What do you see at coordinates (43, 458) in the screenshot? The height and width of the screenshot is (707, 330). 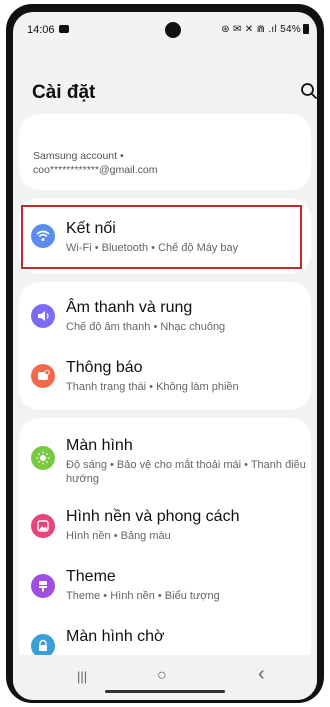 I see `brightness-icon` at bounding box center [43, 458].